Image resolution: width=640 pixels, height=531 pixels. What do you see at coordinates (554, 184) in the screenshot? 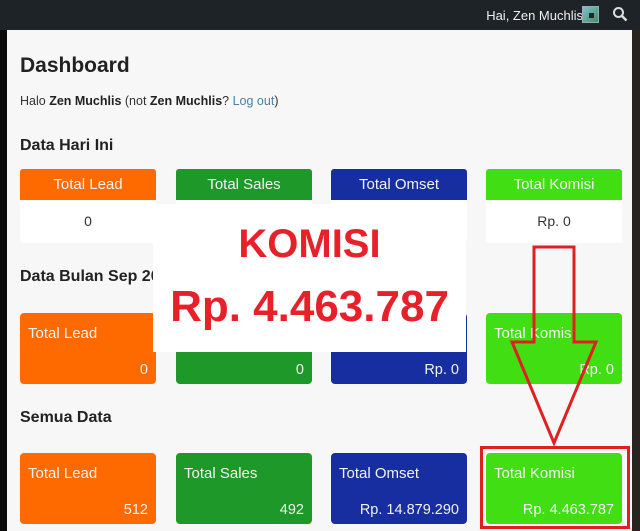
I see `card-label: Total Komisi` at bounding box center [554, 184].